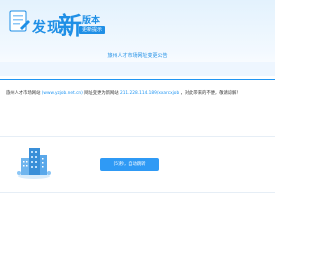  I want to click on notice-prefix: 旅州人才市场网站, so click(23, 93).